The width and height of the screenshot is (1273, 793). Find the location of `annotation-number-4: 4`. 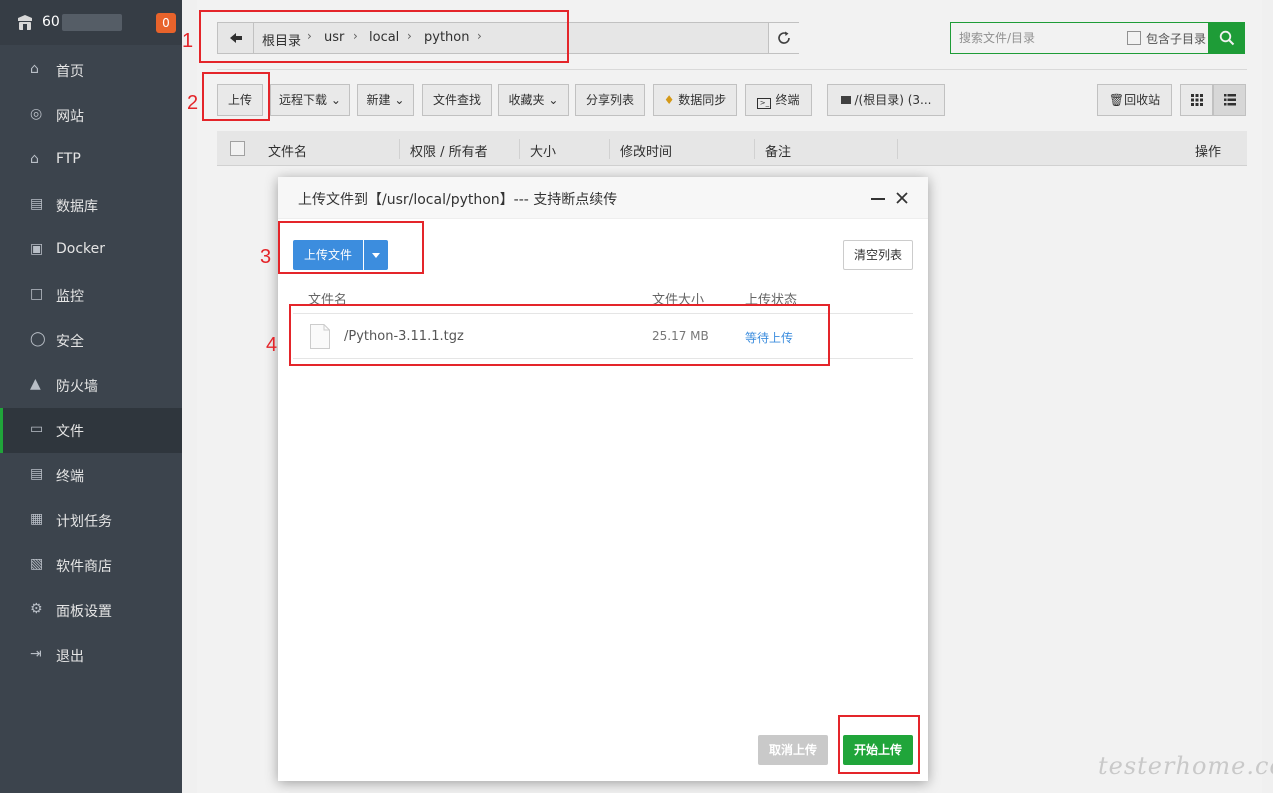

annotation-number-4: 4 is located at coordinates (272, 345).